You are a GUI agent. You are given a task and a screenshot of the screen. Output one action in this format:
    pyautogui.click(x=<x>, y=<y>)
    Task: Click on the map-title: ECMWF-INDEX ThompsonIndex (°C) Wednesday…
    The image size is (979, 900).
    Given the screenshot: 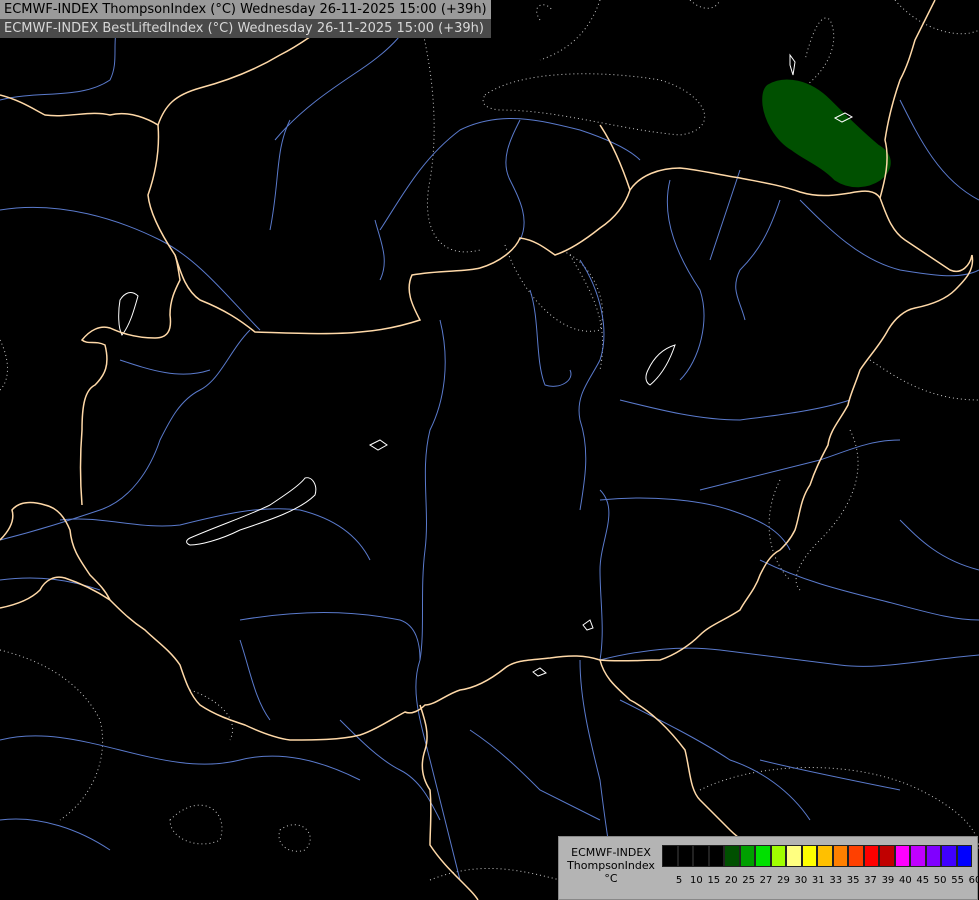 What is the action you would take?
    pyautogui.click(x=245, y=19)
    